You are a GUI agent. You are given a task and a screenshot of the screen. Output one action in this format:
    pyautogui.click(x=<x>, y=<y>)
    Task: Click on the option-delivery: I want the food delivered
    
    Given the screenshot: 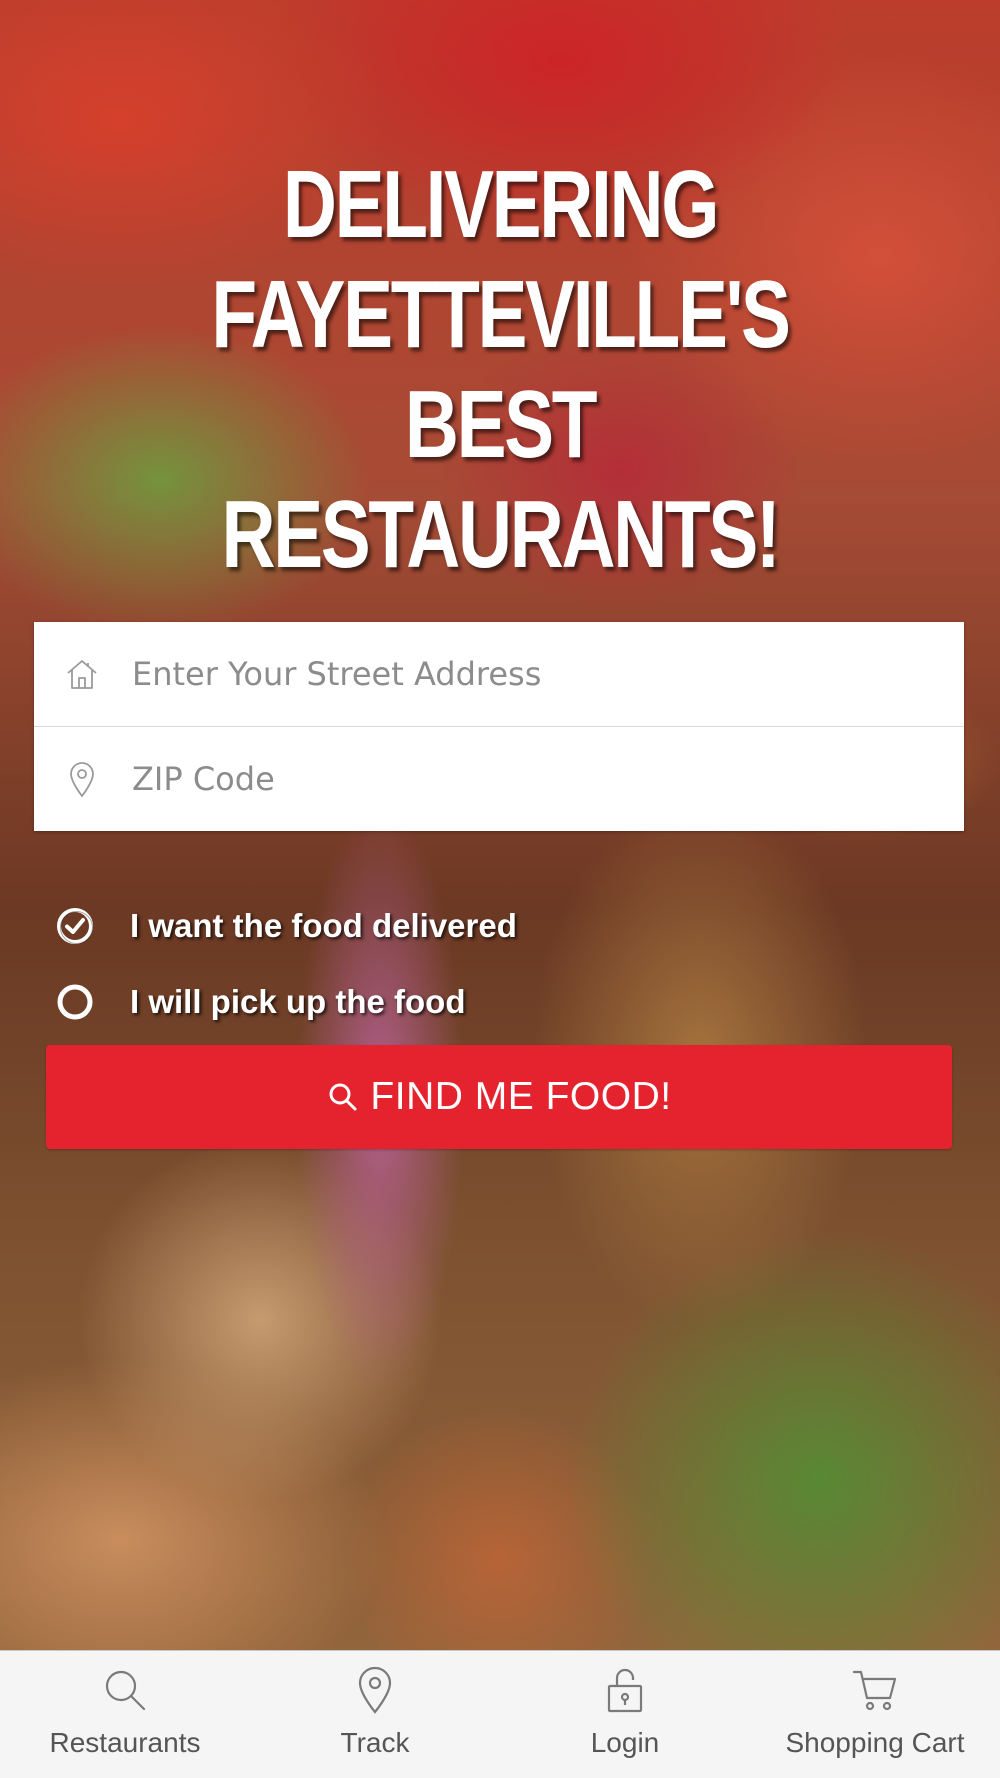 What is the action you would take?
    pyautogui.click(x=406, y=926)
    